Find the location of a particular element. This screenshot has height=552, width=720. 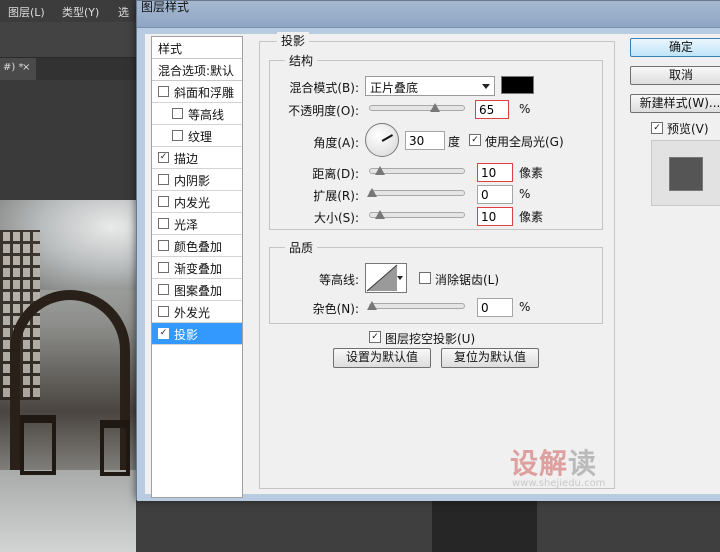

size-slider is located at coordinates (417, 214).